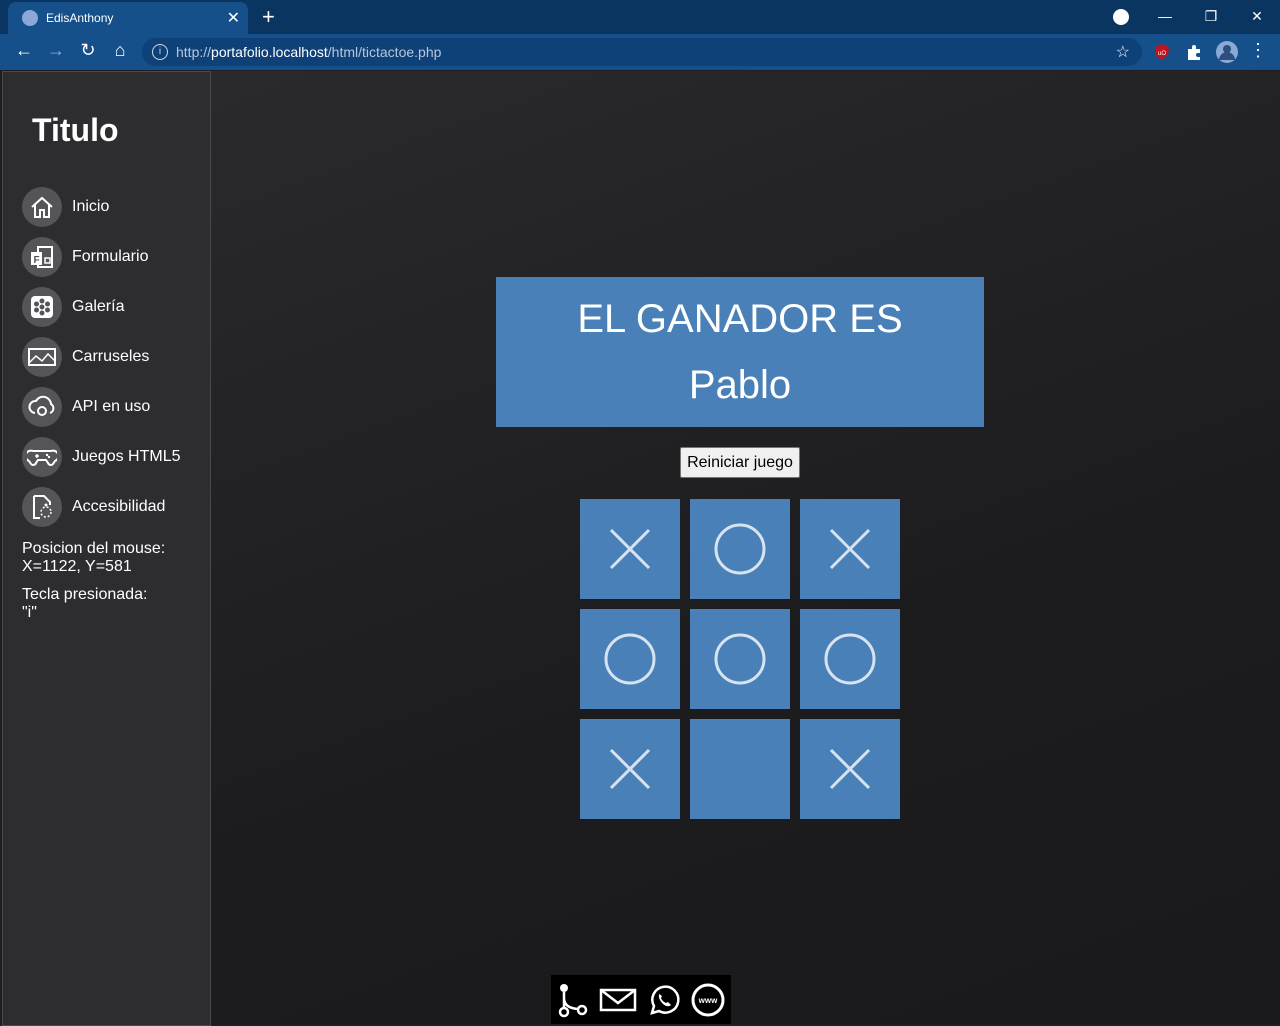  I want to click on gallery-icon, so click(42, 307).